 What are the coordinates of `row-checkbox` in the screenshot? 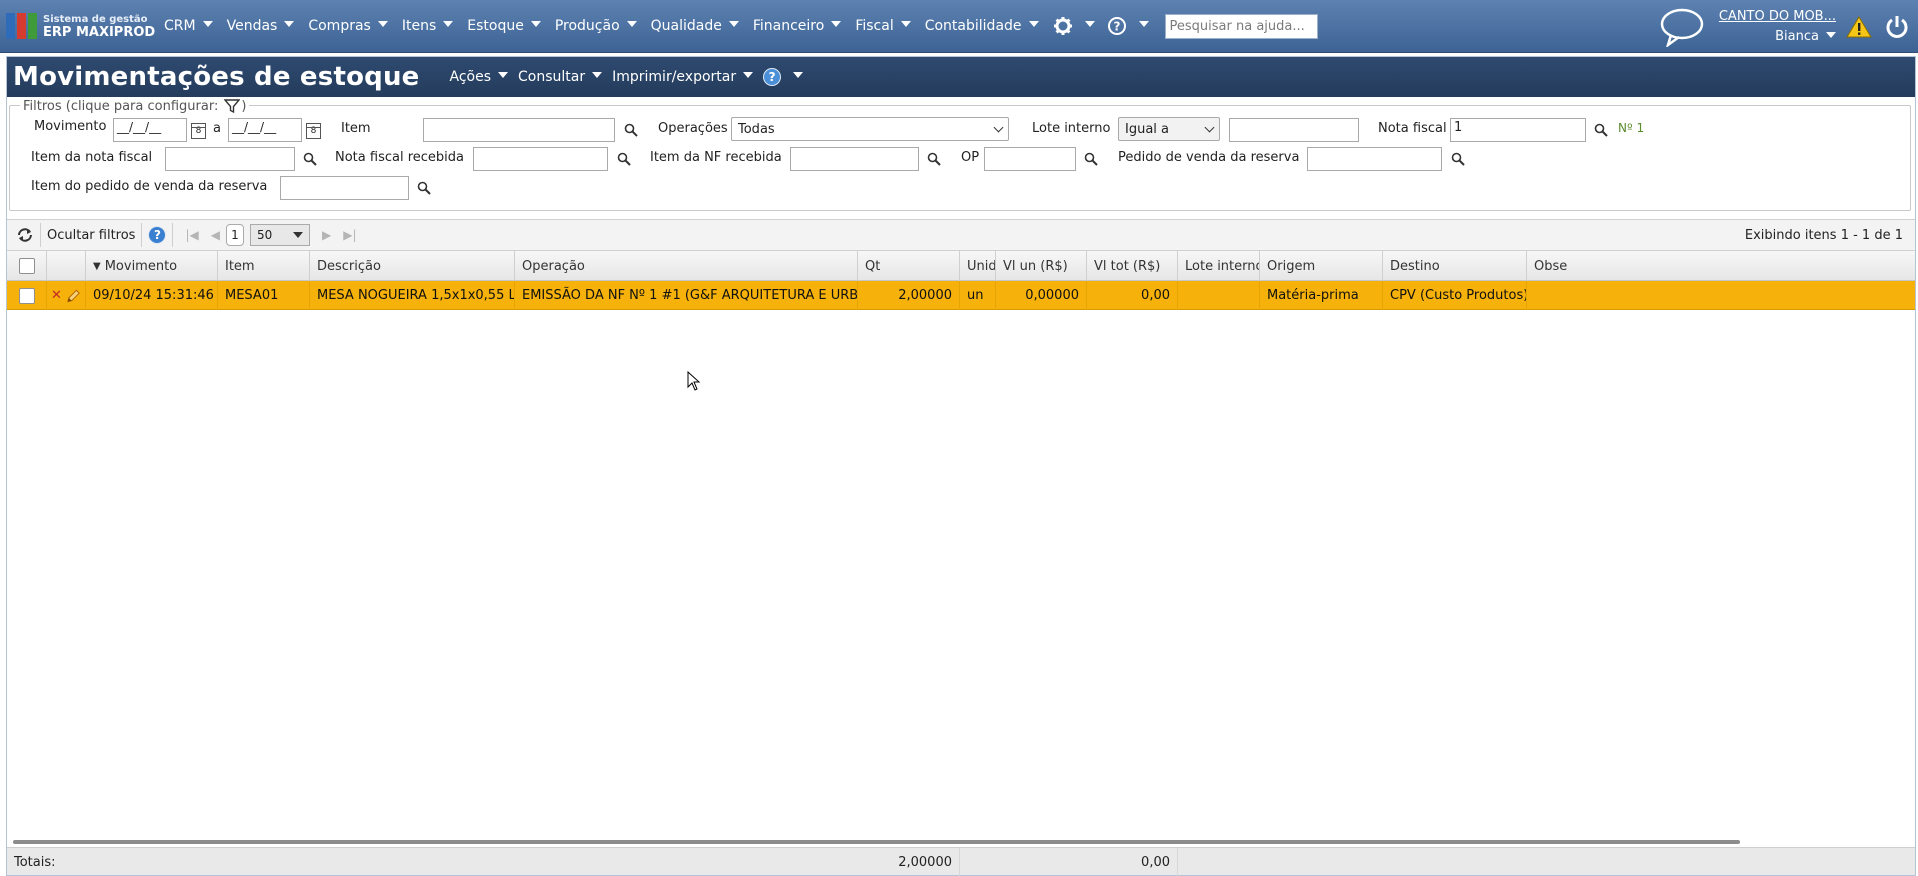 It's located at (26, 295).